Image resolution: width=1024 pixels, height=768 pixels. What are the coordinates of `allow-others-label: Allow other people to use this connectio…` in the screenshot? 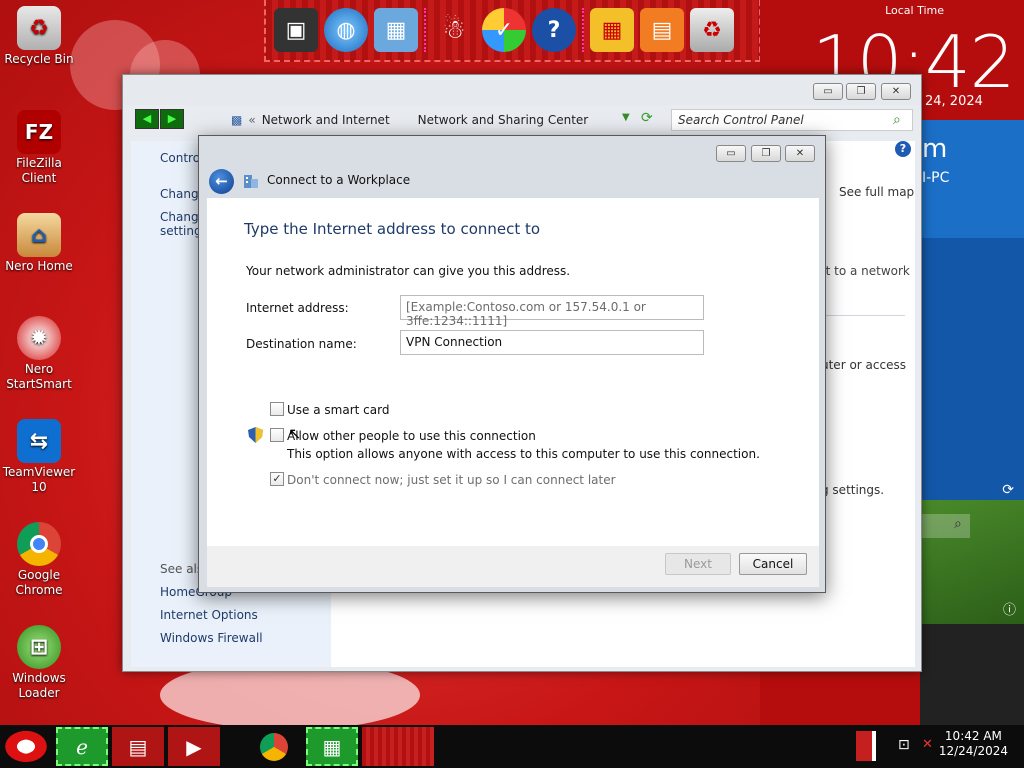 It's located at (411, 436).